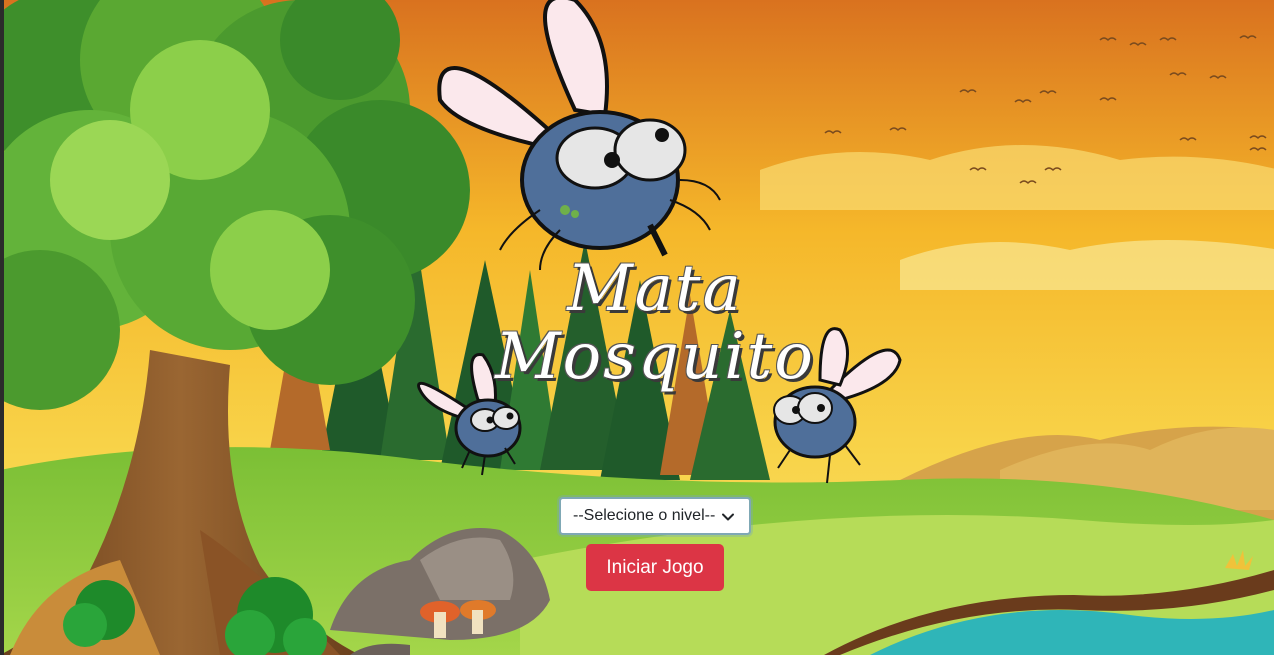  What do you see at coordinates (655, 289) in the screenshot?
I see `game-title-line1: Mata` at bounding box center [655, 289].